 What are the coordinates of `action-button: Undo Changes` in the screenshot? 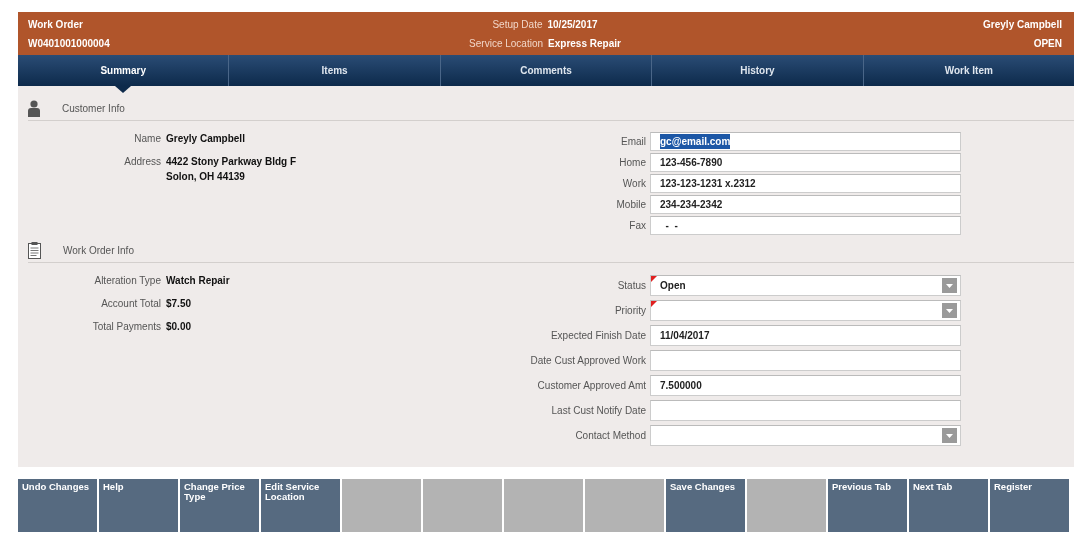 It's located at (57, 505).